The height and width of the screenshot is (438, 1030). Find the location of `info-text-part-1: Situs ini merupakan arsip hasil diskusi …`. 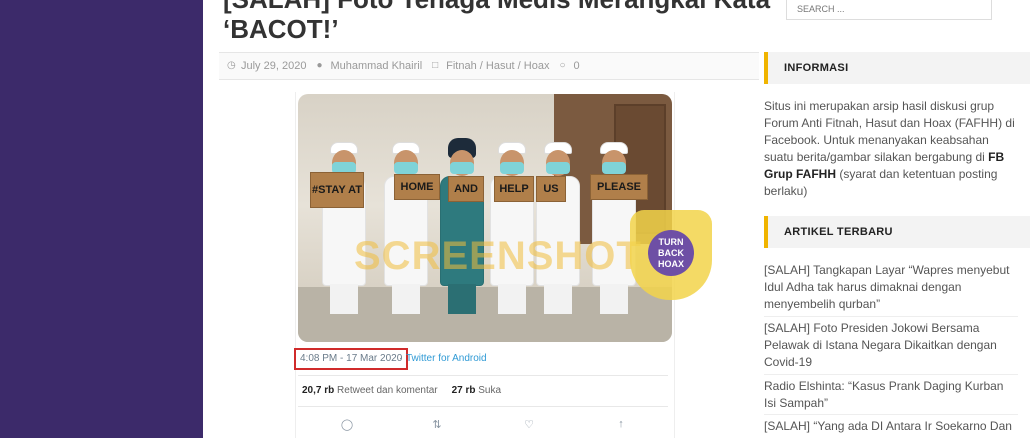

info-text-part-1: Situs ini merupakan arsip hasil diskusi … is located at coordinates (889, 131).